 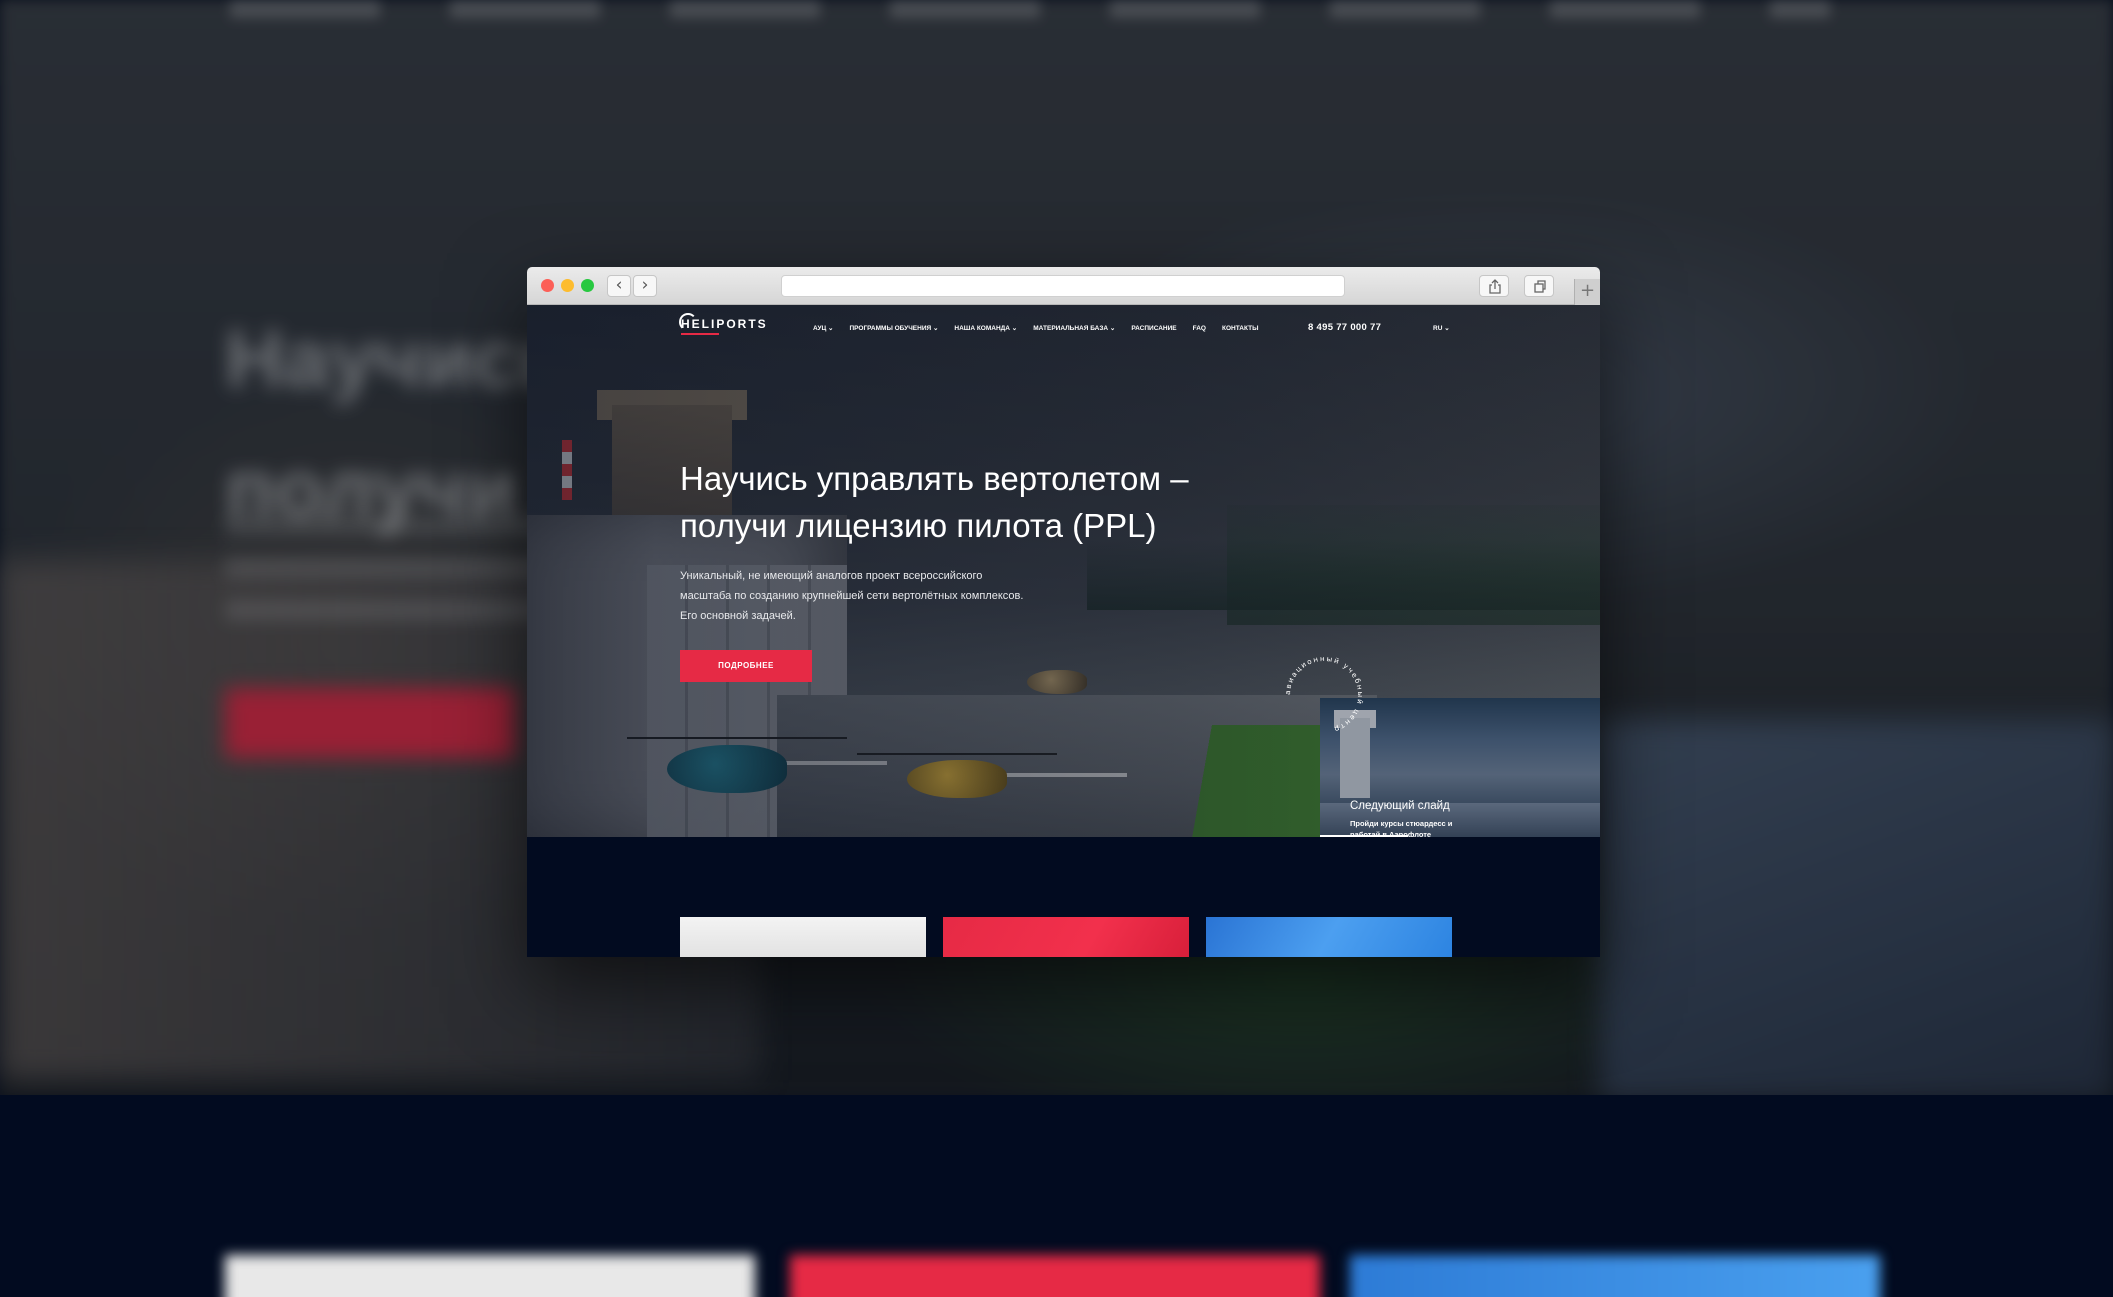 I want to click on hero-title-line: получи лицензию пилота (PPL), so click(x=918, y=525).